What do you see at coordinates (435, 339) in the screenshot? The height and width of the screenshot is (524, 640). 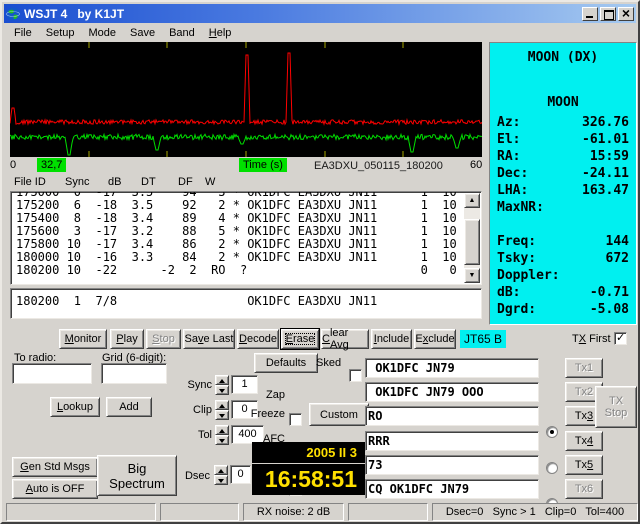 I see `exclude-button: Ex clude` at bounding box center [435, 339].